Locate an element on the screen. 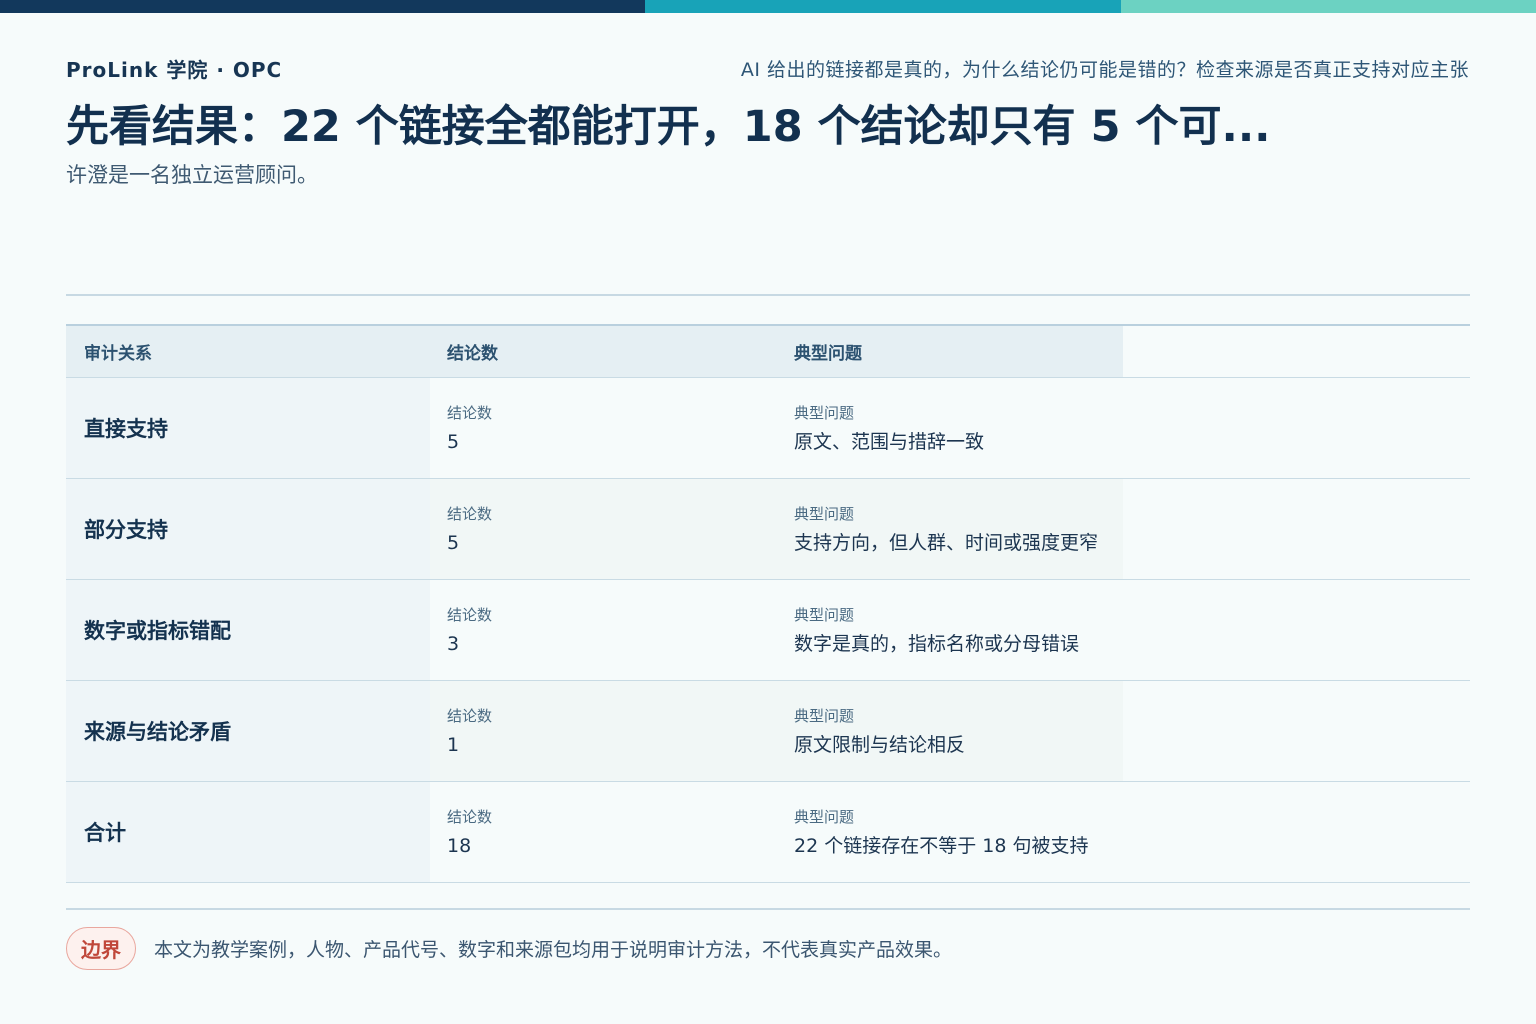 The width and height of the screenshot is (1536, 1024). table-row: 直接支持 结论数 5 典型问题 原文、范围与措辞一致 is located at coordinates (768, 428).